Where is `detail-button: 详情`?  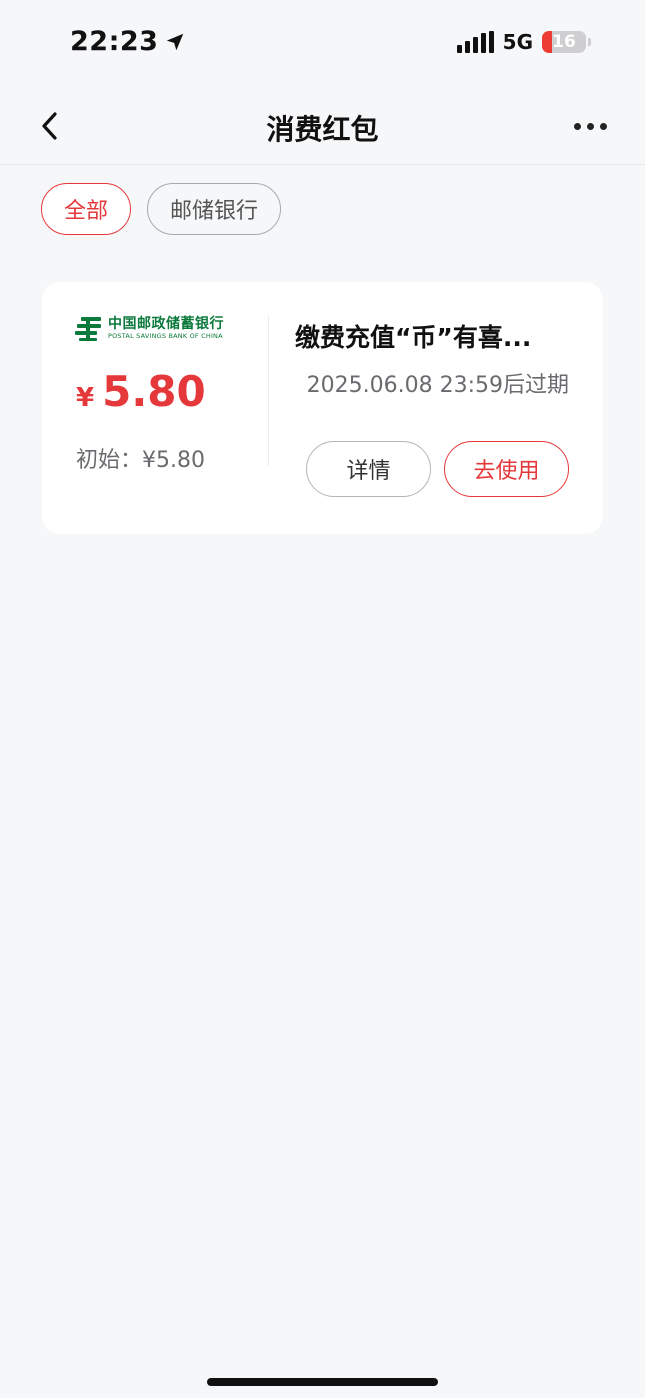 detail-button: 详情 is located at coordinates (368, 469).